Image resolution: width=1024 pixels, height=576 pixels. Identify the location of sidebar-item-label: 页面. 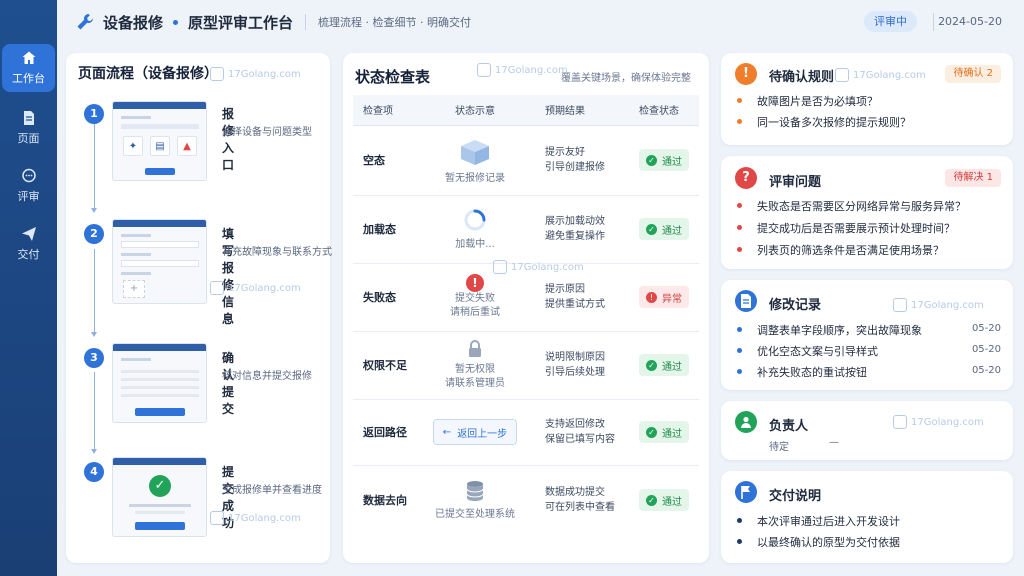
(28, 138).